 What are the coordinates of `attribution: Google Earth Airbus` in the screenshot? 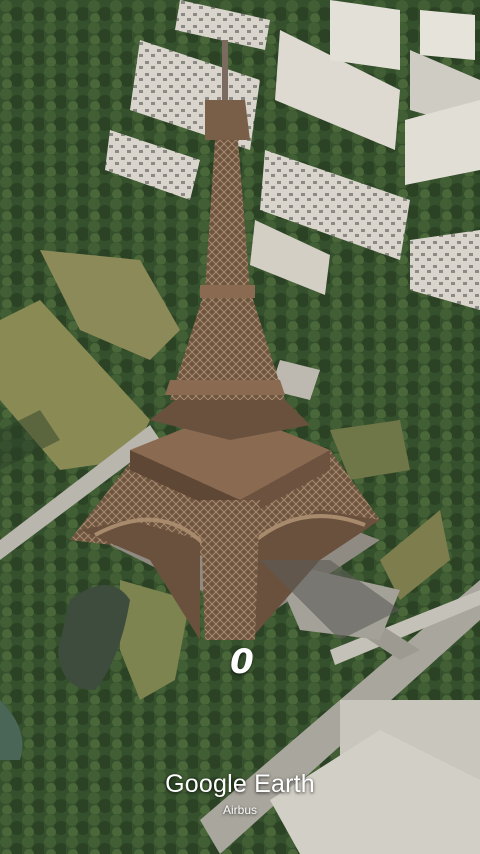 It's located at (240, 793).